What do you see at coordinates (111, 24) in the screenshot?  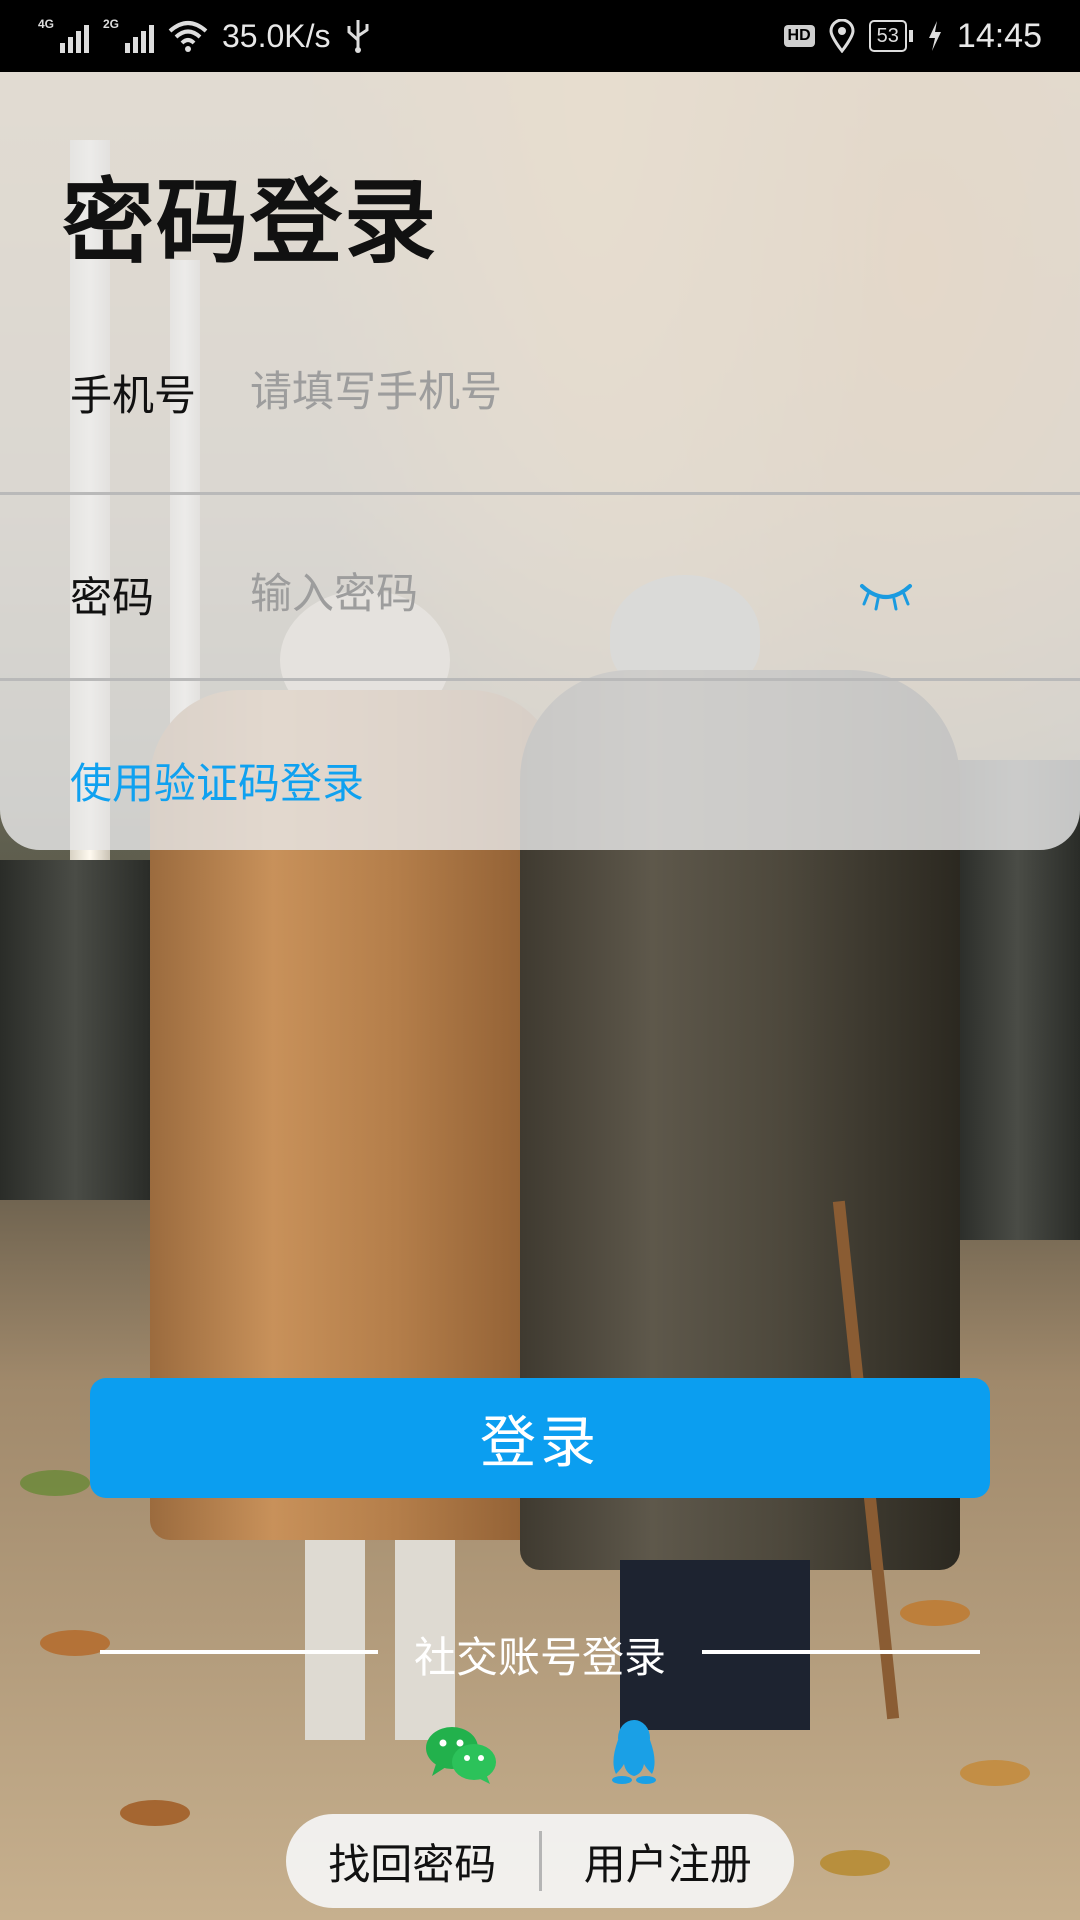 I see `network-type-label: 2G` at bounding box center [111, 24].